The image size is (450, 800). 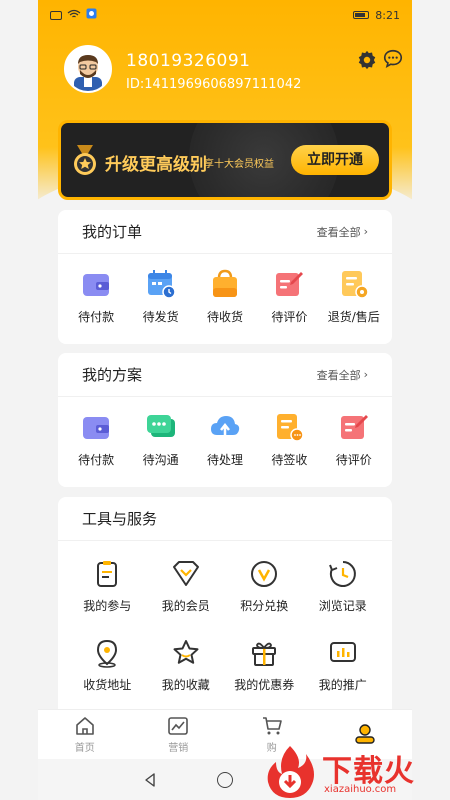 I want to click on wifi-icon, so click(x=74, y=15).